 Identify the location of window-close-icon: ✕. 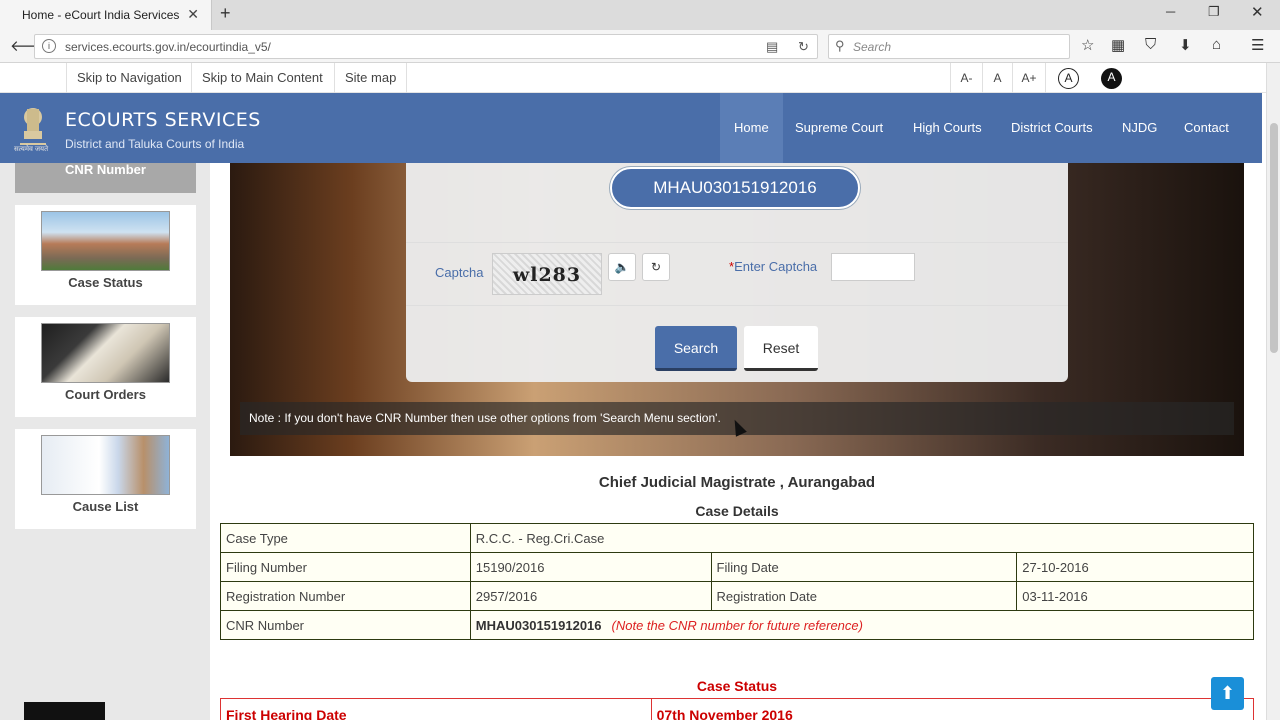
(1257, 12).